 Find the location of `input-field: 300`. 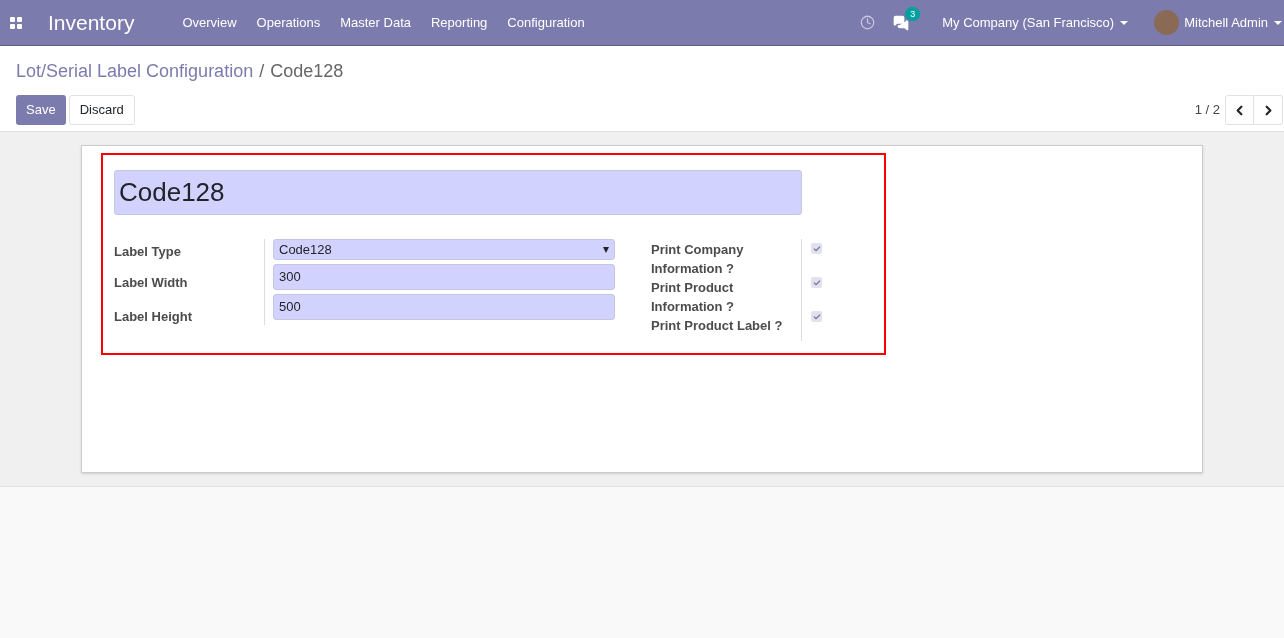

input-field: 300 is located at coordinates (444, 277).